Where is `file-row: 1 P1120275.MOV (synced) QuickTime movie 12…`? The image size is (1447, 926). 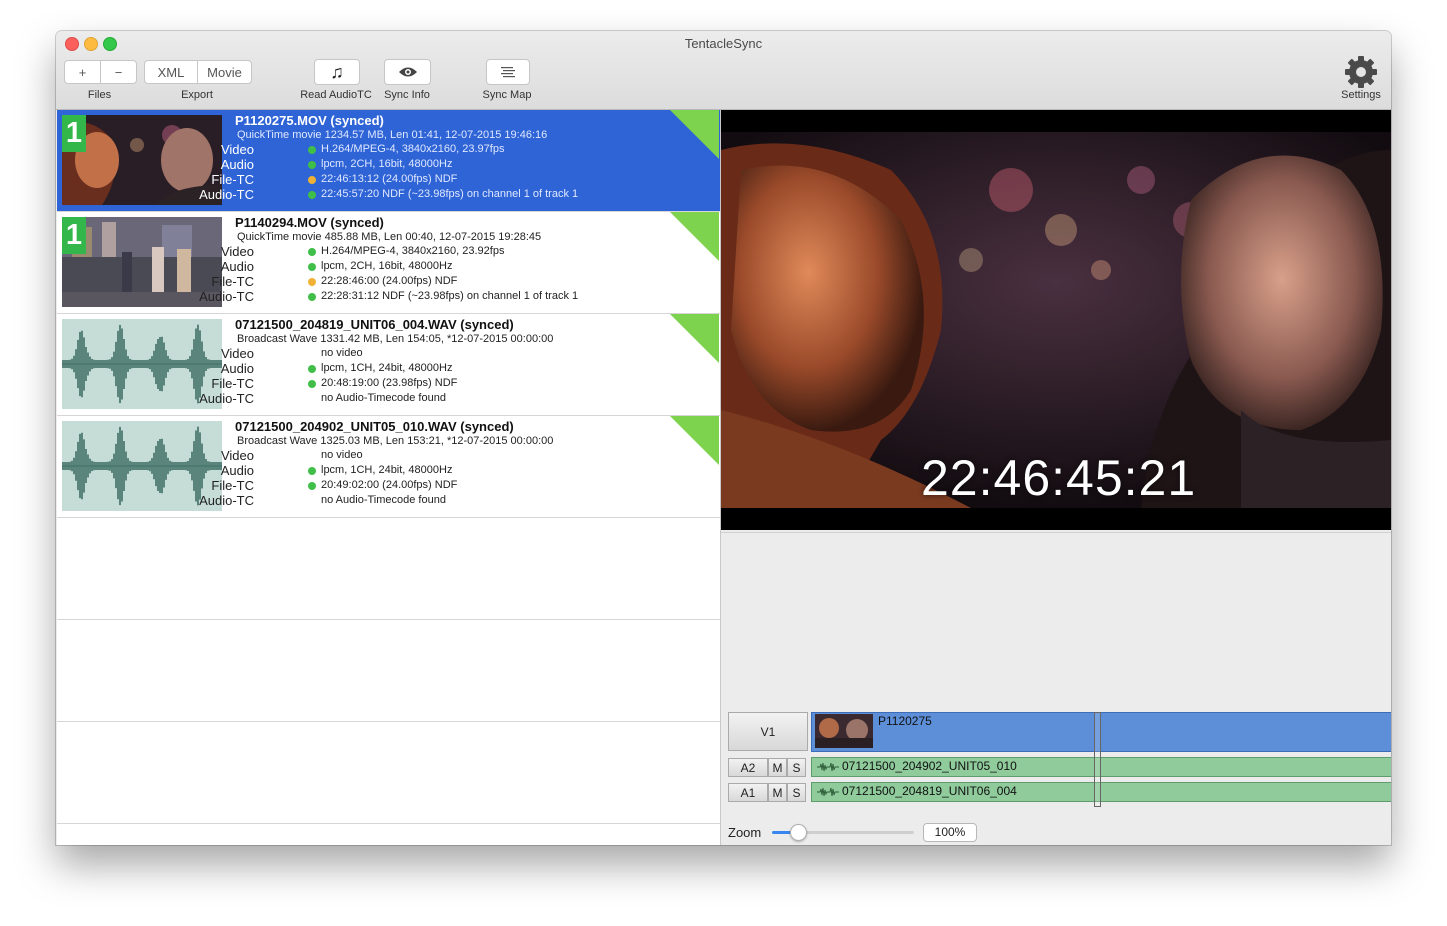
file-row: 1 P1120275.MOV (synced) QuickTime movie 12… is located at coordinates (388, 161).